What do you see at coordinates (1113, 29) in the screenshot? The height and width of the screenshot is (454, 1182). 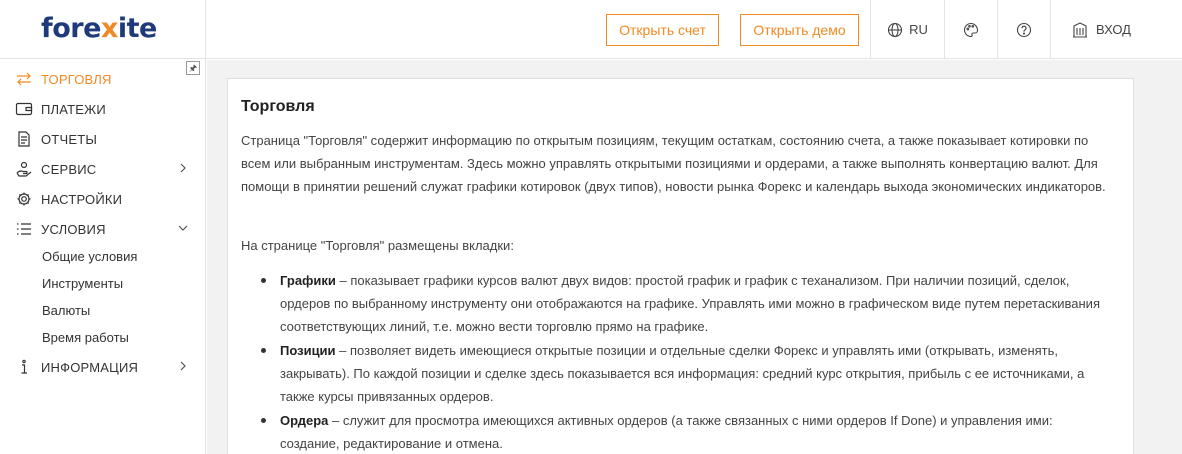 I see `login-label: ВХОД` at bounding box center [1113, 29].